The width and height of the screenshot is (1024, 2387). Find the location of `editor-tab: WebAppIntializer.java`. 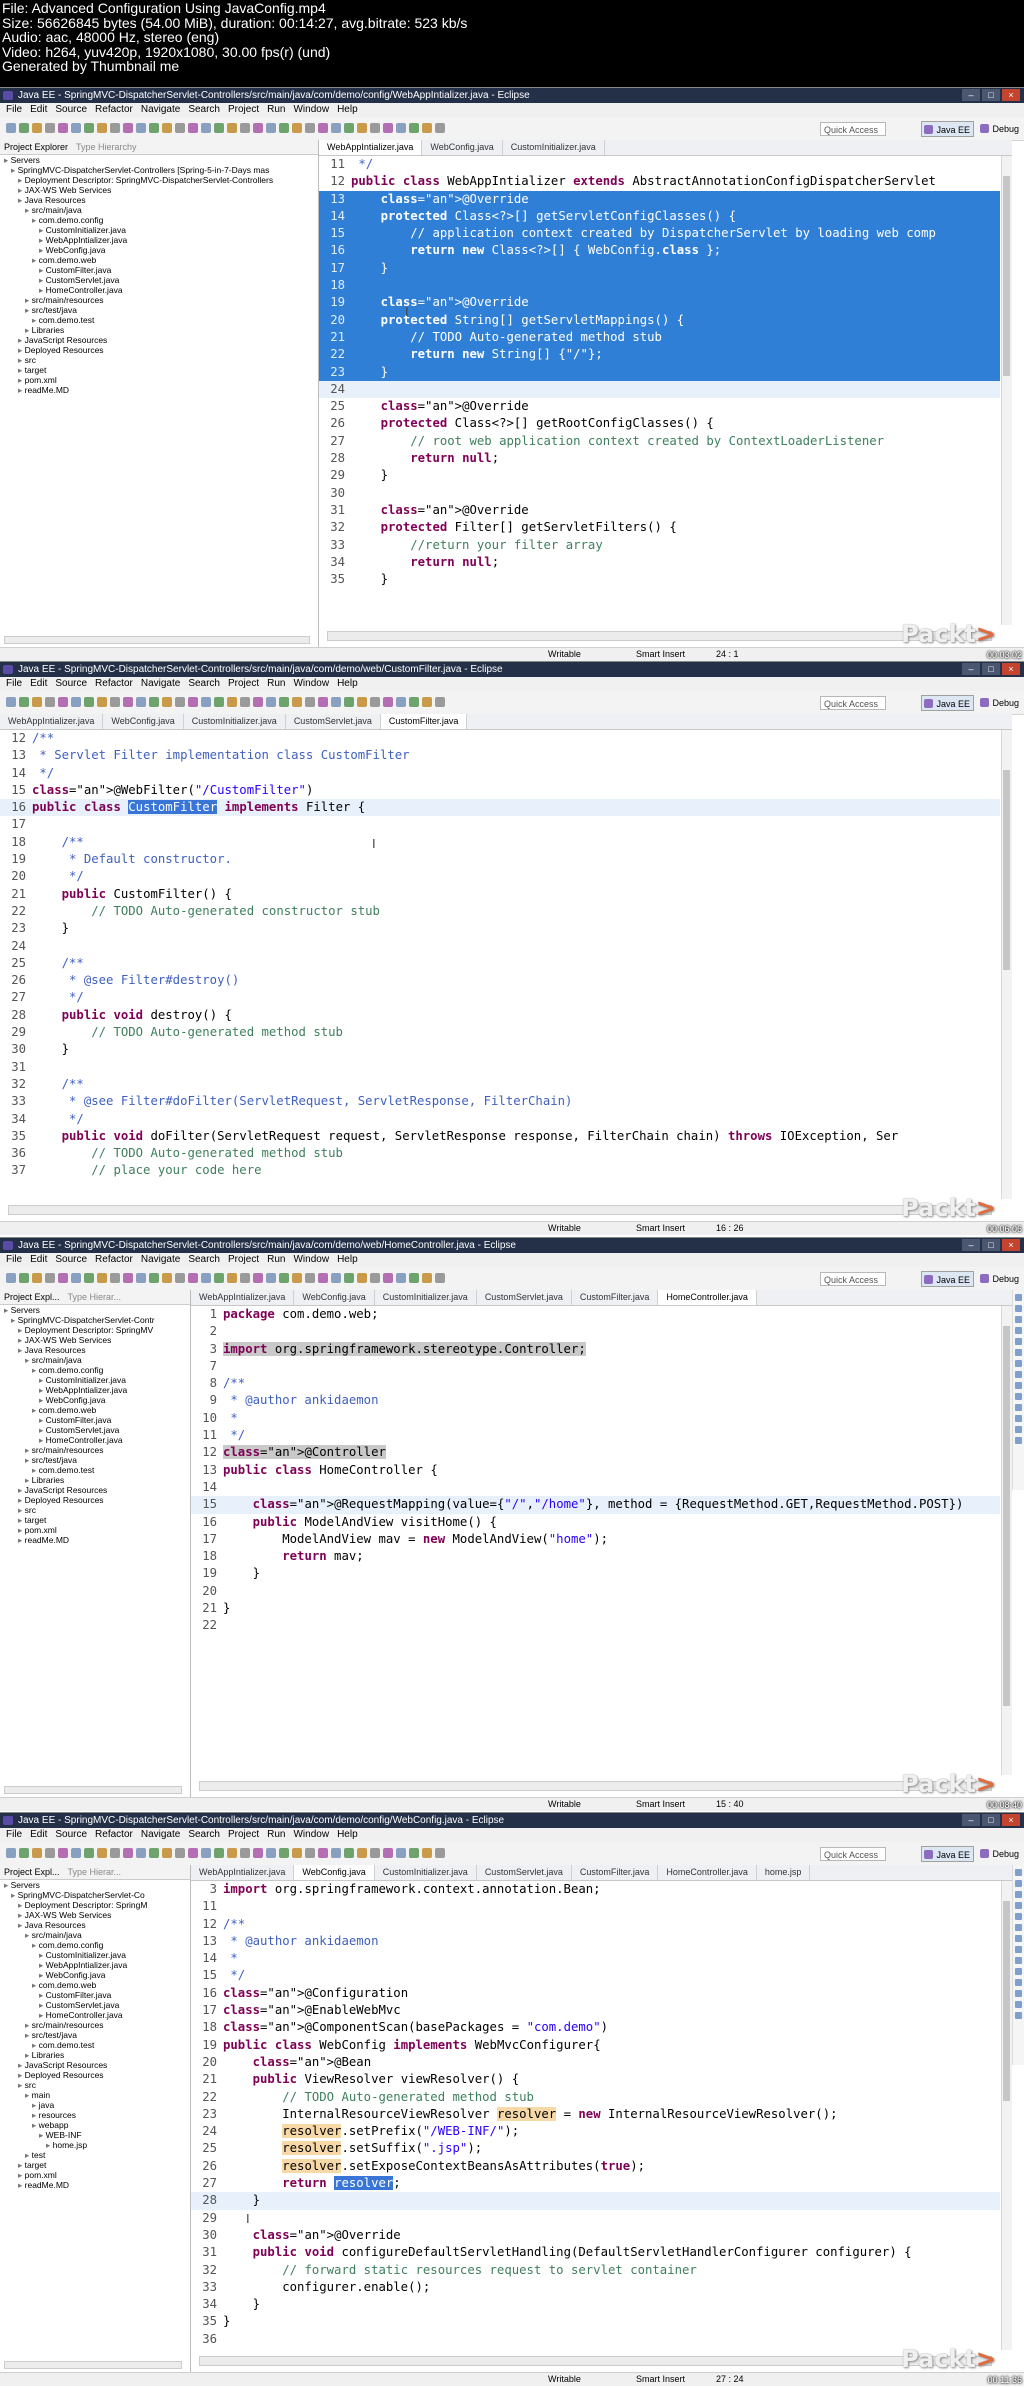

editor-tab: WebAppIntializer.java is located at coordinates (243, 1872).